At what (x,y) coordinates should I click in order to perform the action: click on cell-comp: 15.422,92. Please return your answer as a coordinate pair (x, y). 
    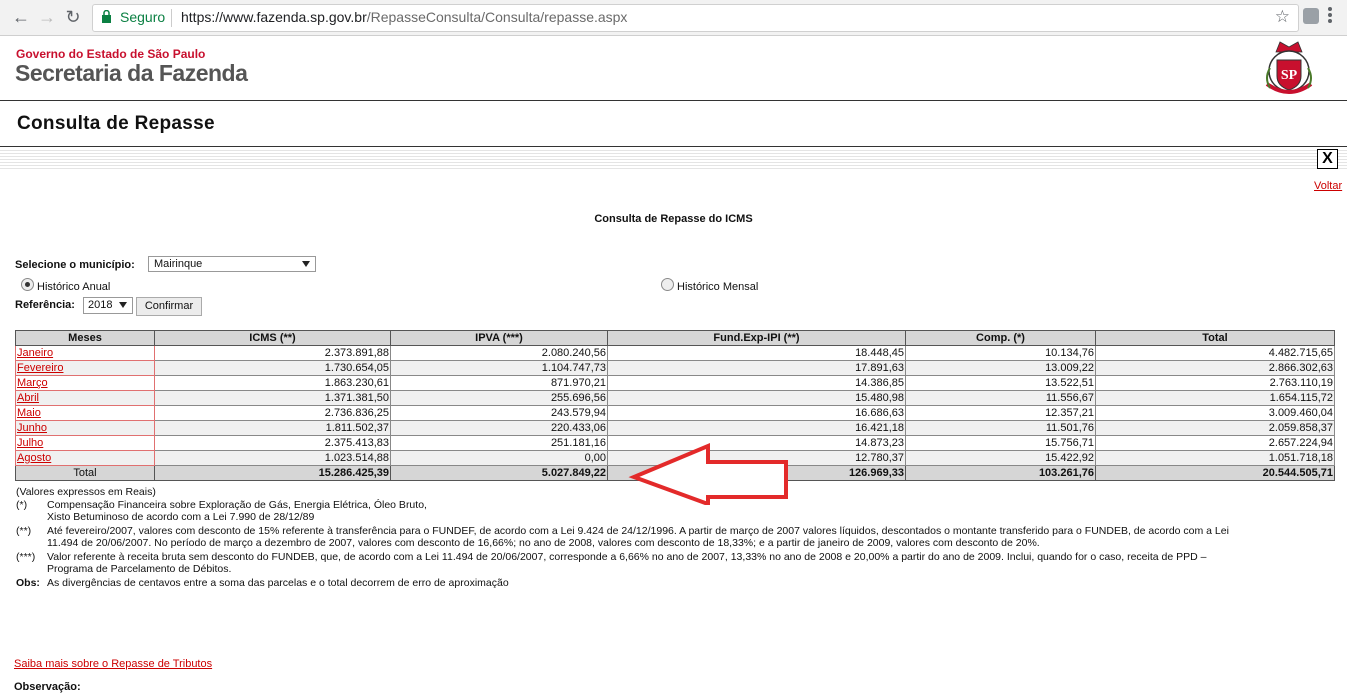
    Looking at the image, I should click on (1000, 458).